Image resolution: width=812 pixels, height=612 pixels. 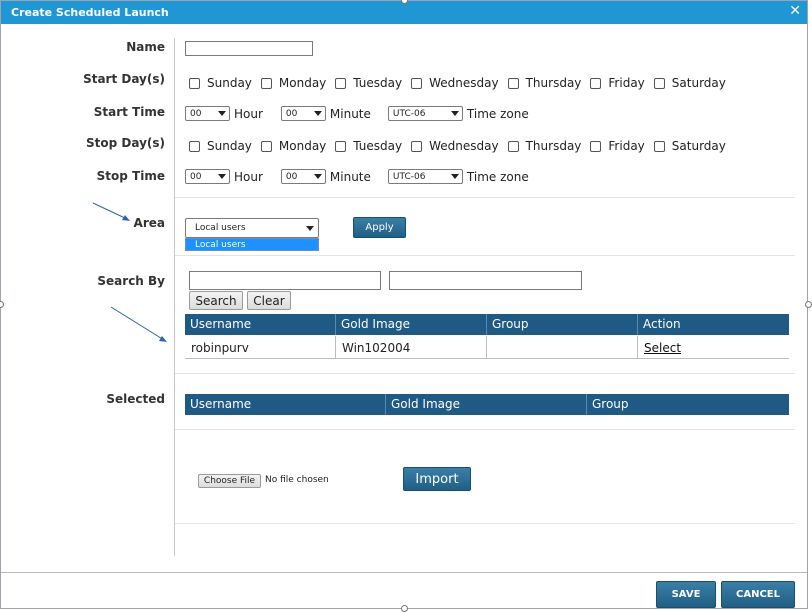 I want to click on save-button: SAVE, so click(x=686, y=594).